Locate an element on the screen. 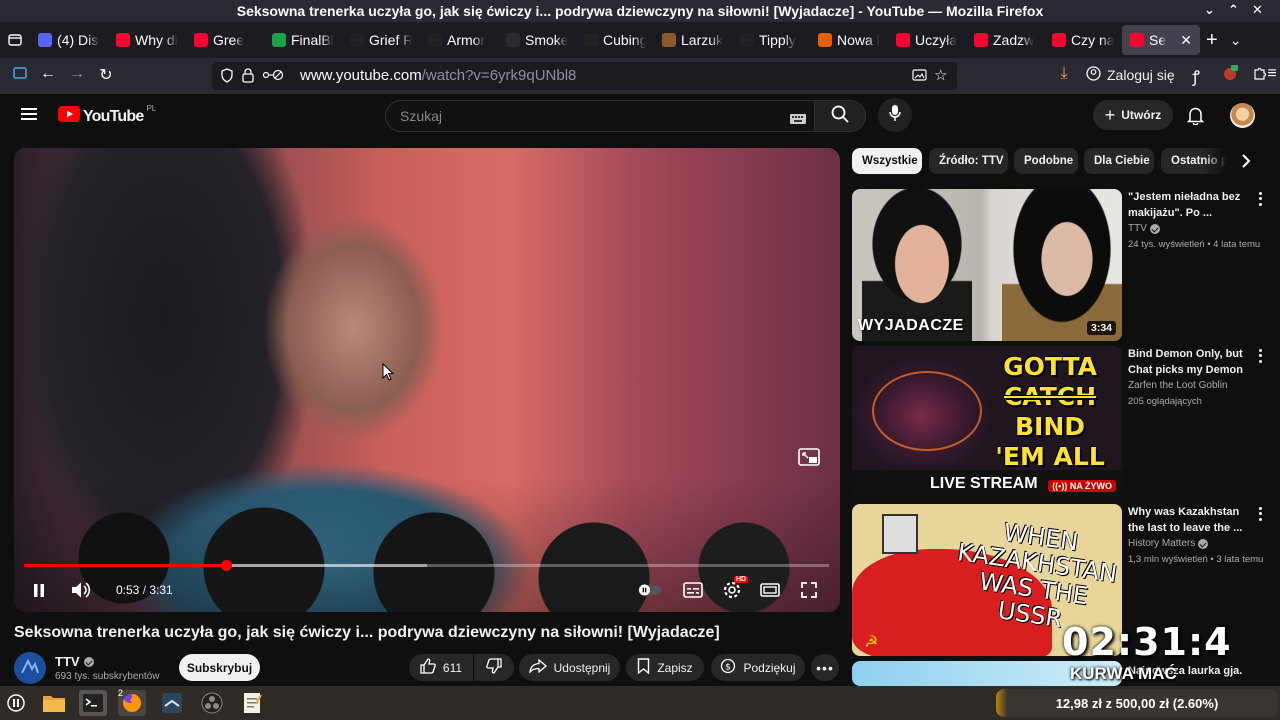  firefox-taskbar-icon: 2 is located at coordinates (132, 702).